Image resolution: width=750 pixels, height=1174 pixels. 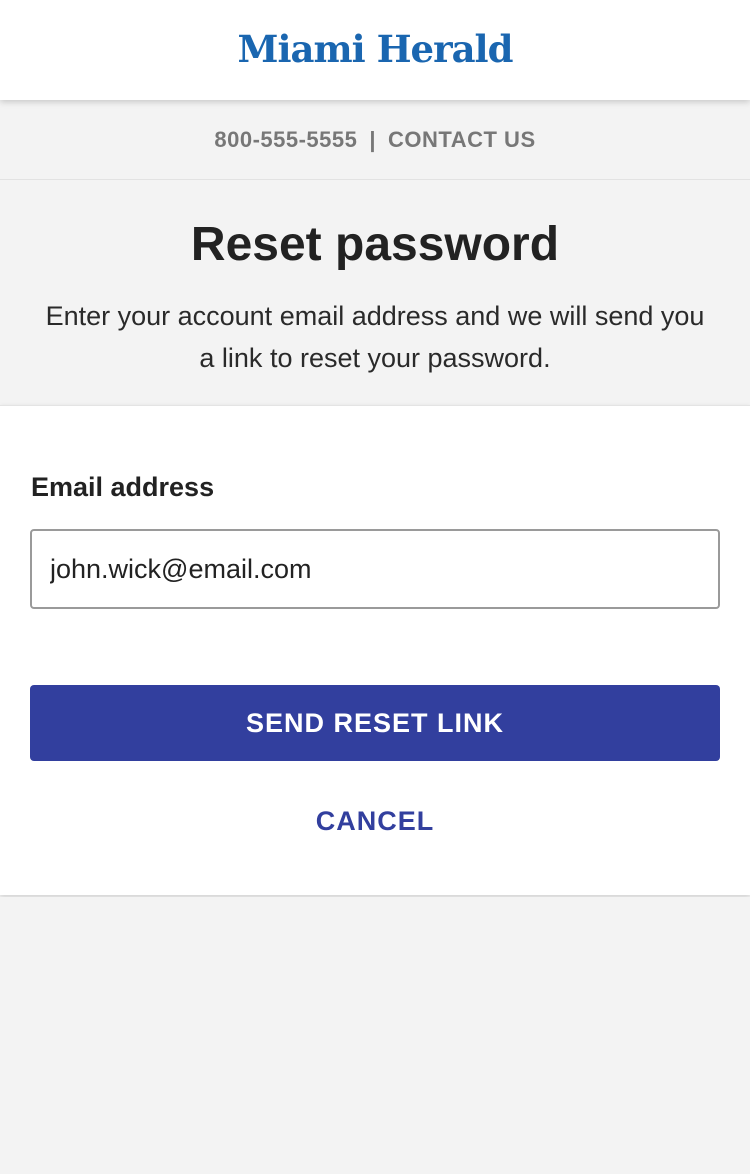 I want to click on contact-bar: 800-555-5555 | CONTACT US, so click(x=375, y=140).